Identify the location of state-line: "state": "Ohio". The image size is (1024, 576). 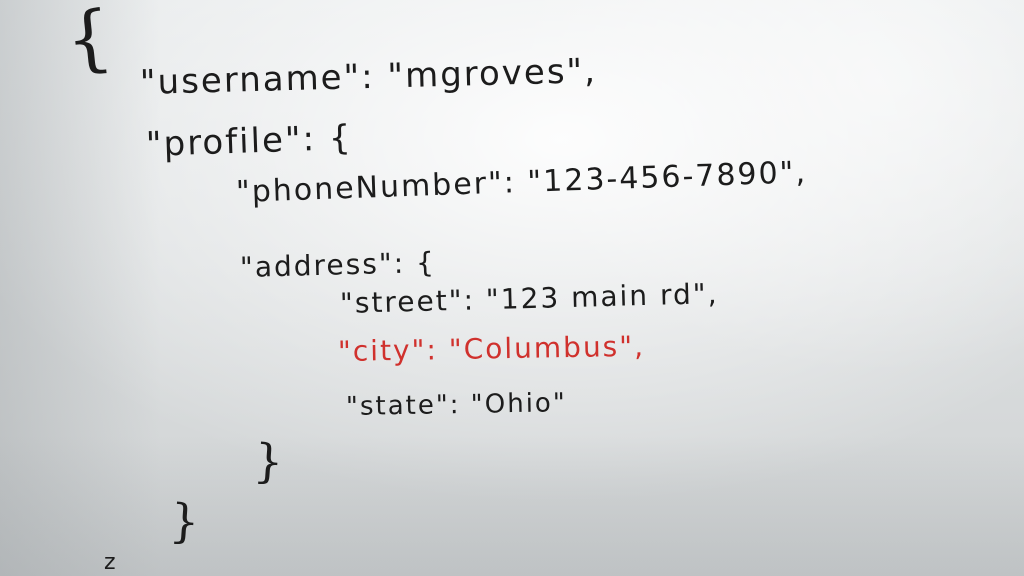
(456, 405).